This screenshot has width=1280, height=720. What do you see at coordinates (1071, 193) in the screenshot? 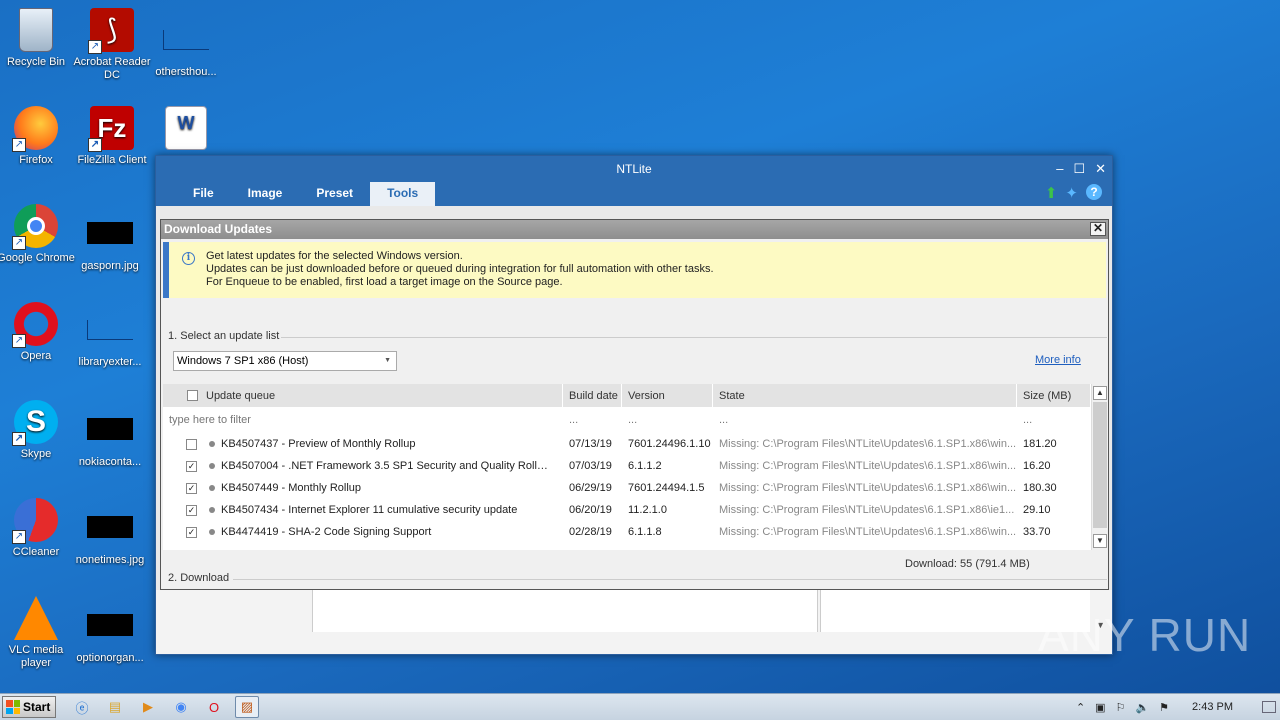
I see `twitter-icon: ✦` at bounding box center [1071, 193].